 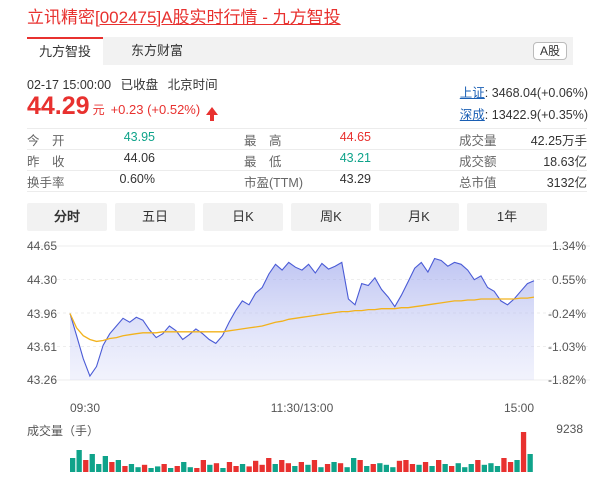 What do you see at coordinates (569, 280) in the screenshot?
I see `percent-tick: 0.55%` at bounding box center [569, 280].